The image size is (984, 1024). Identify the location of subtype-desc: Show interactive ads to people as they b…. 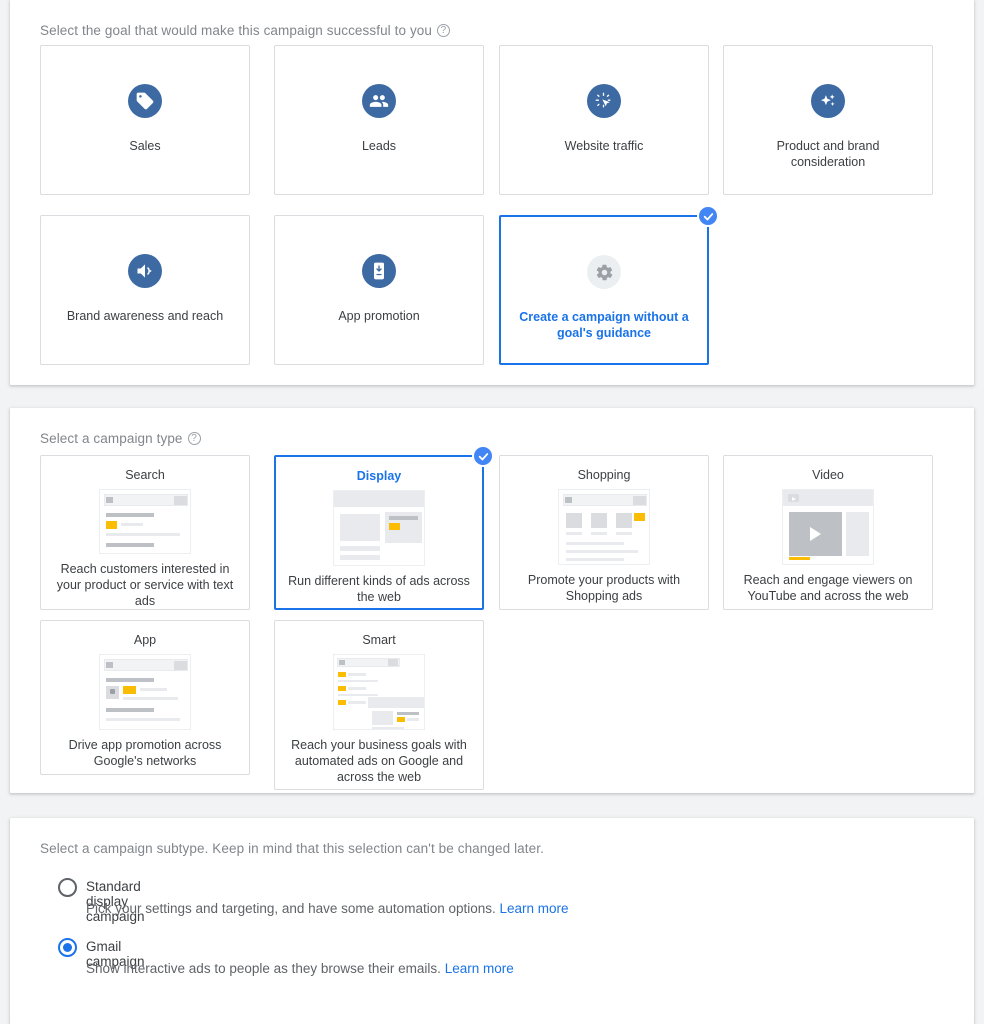
(300, 968).